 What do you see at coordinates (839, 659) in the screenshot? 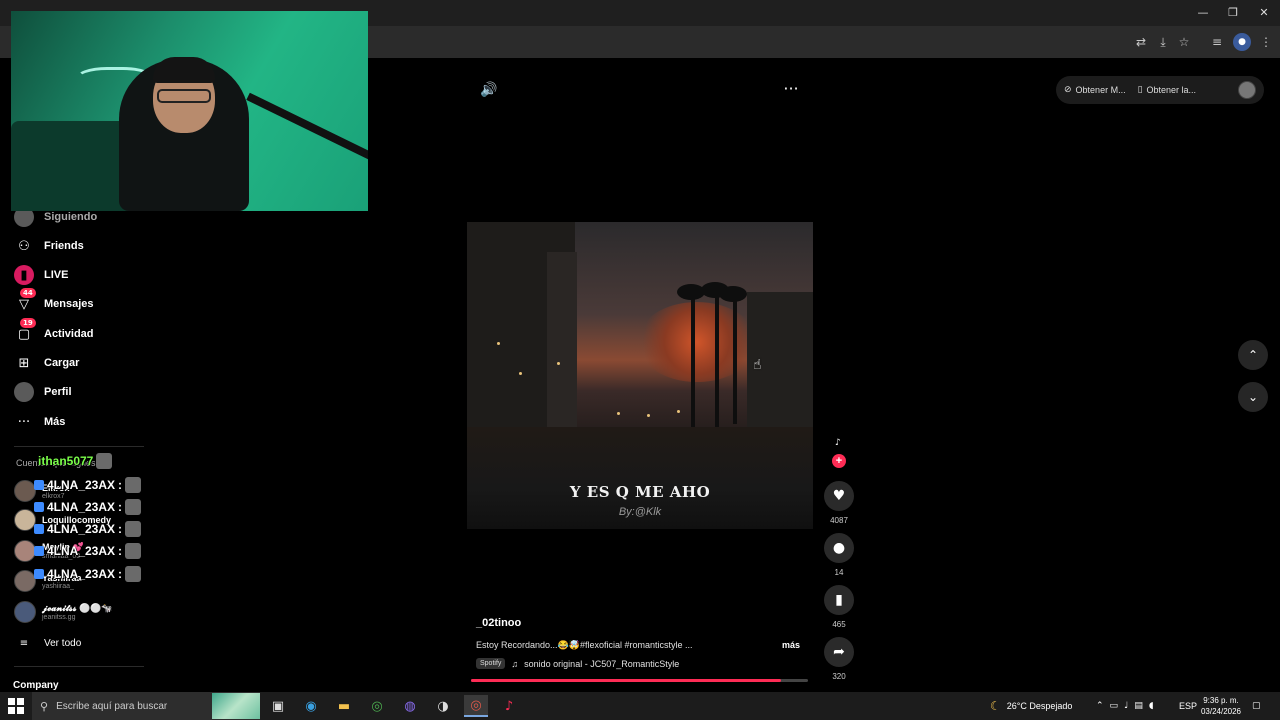
I see `share-button: ➦ 320` at bounding box center [839, 659].